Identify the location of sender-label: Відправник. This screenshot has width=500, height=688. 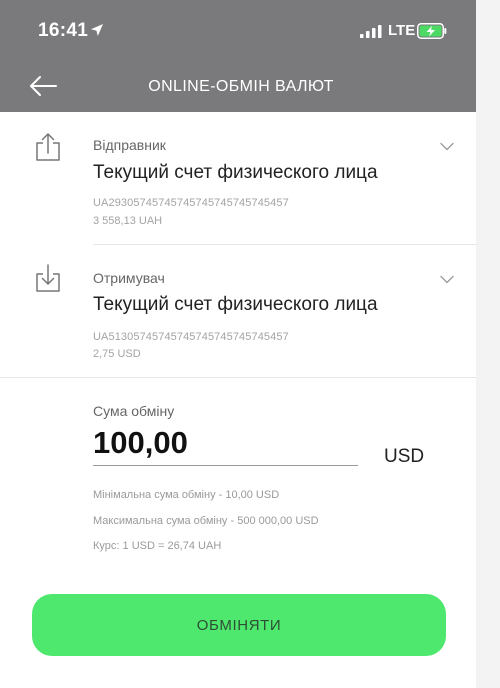
(129, 145).